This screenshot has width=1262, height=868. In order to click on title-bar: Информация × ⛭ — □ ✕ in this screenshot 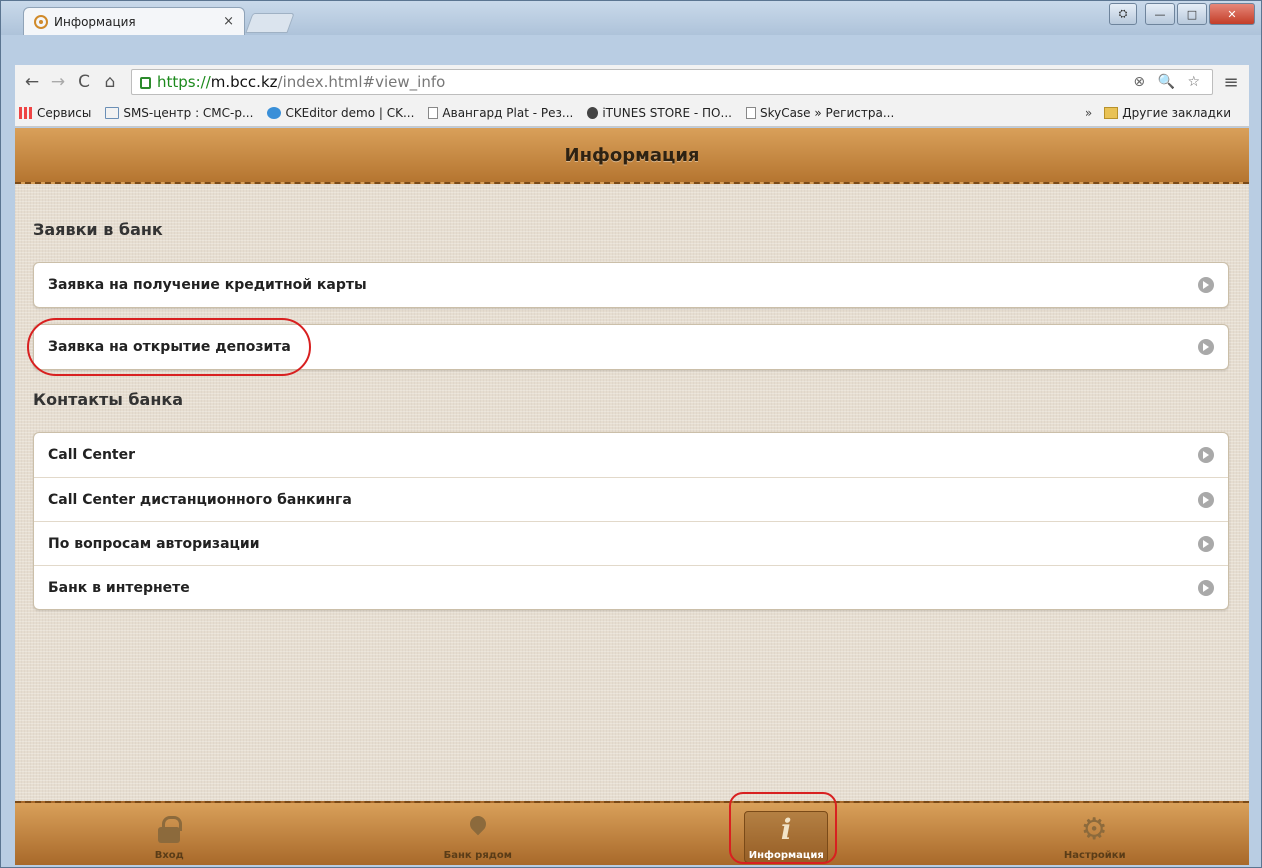, I will do `click(631, 18)`.